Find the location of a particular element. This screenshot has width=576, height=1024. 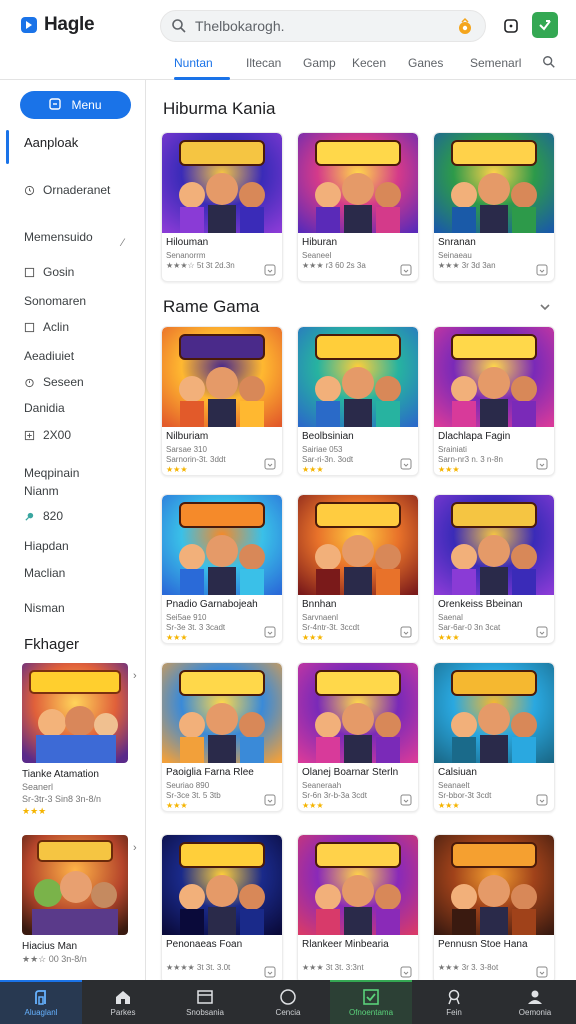

active-item-indicator is located at coordinates (7, 147).